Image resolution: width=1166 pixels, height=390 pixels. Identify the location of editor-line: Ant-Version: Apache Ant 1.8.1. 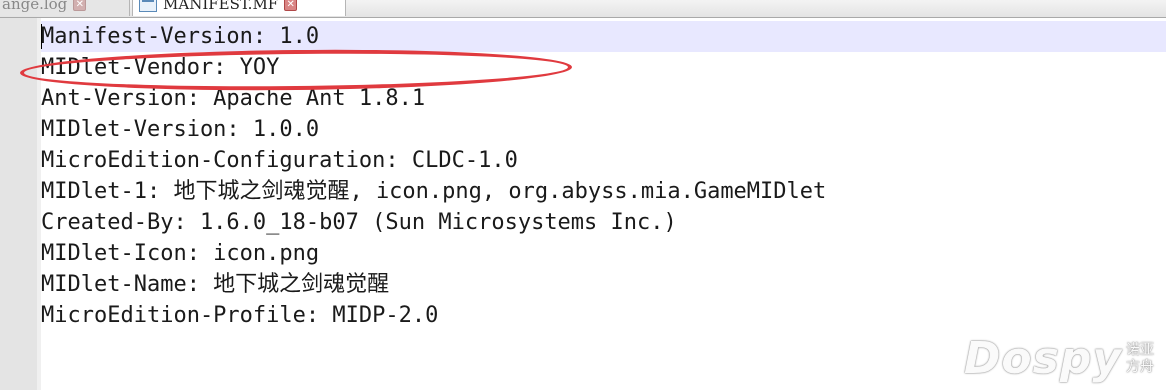
(603, 98).